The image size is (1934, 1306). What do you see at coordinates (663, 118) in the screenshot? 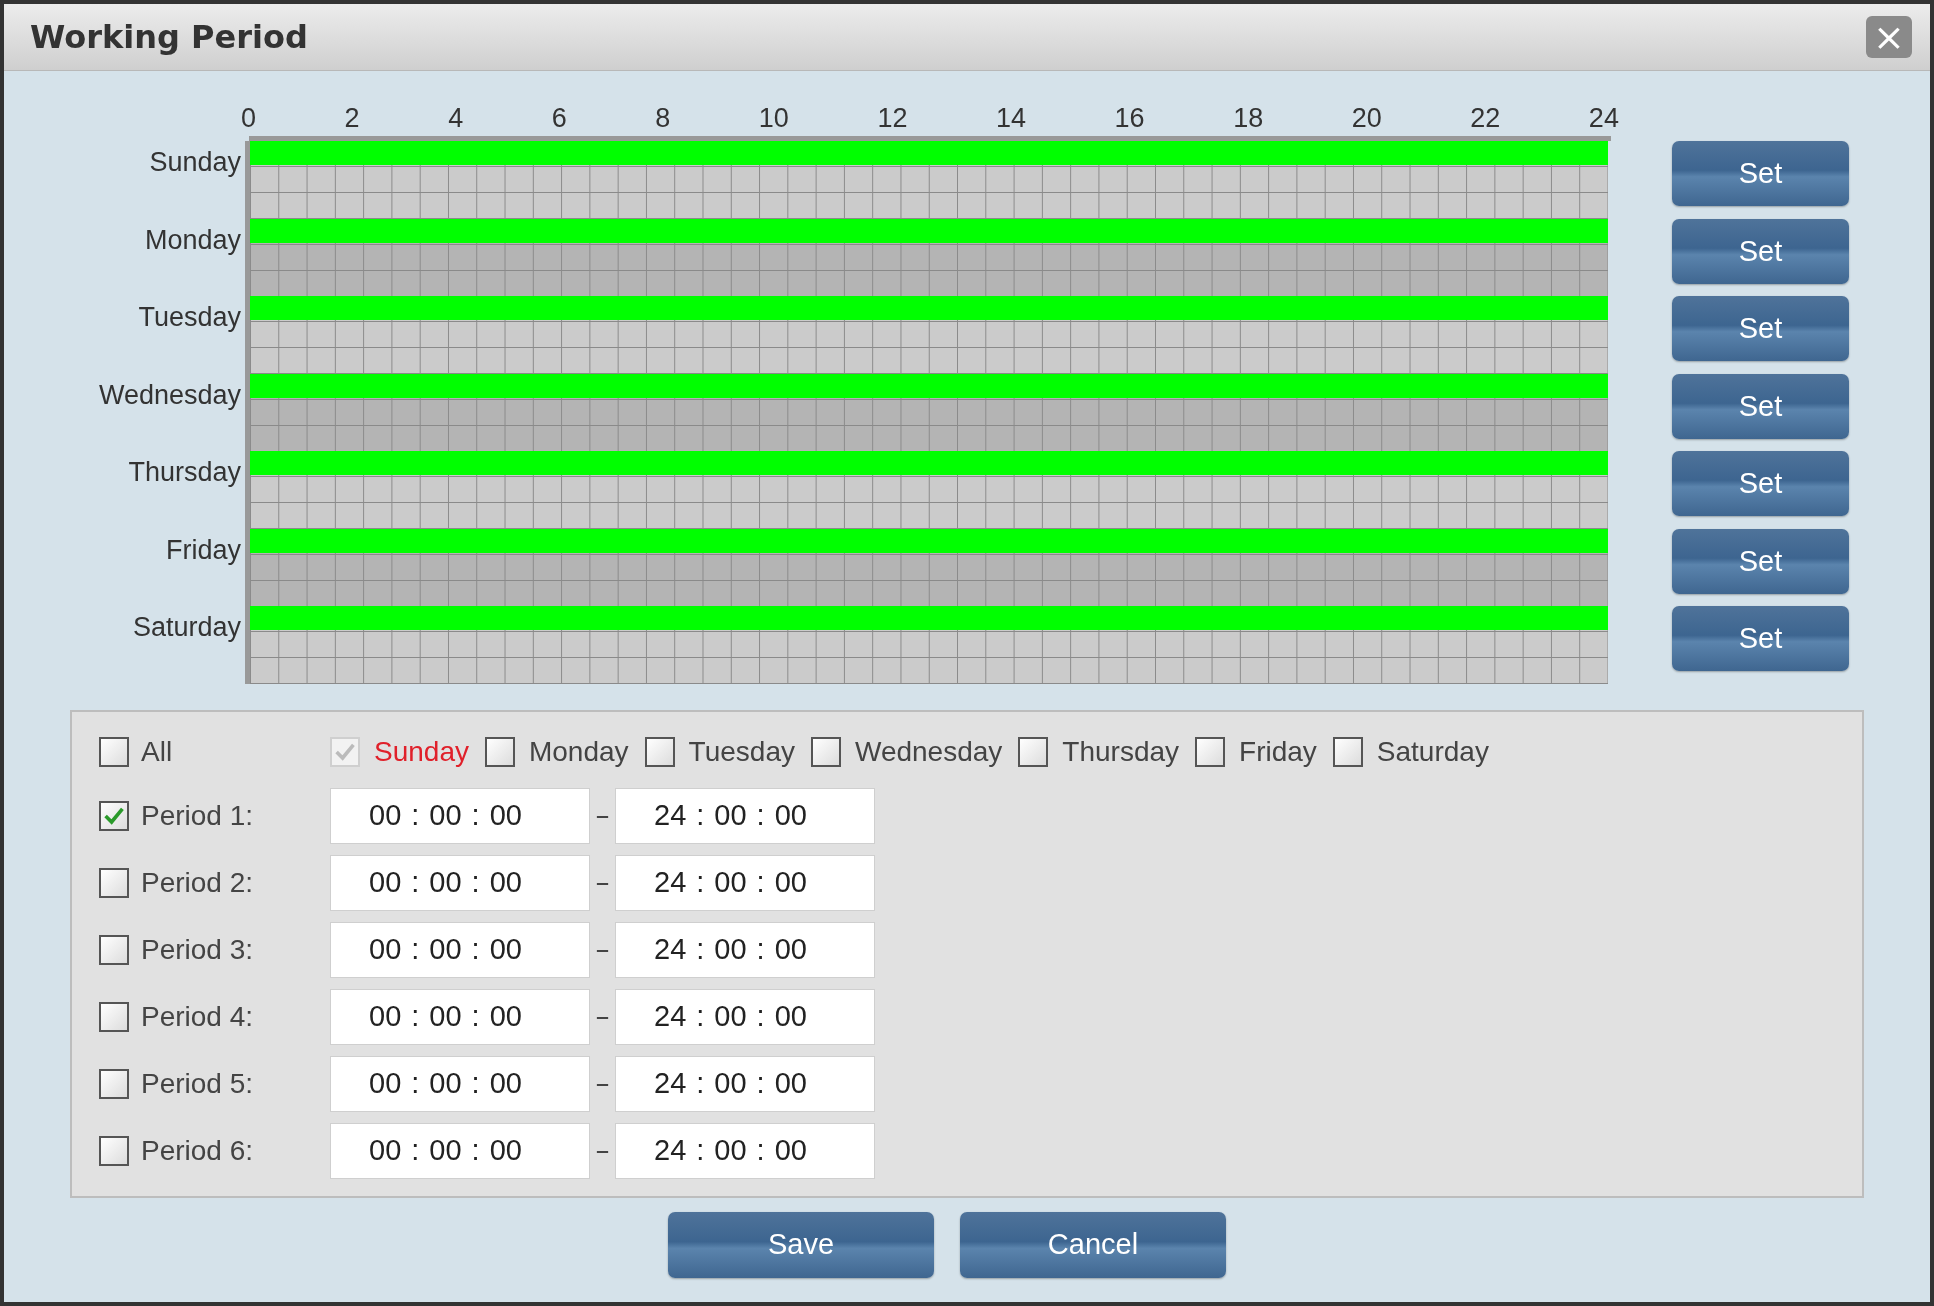
I see `hour-label: 8` at bounding box center [663, 118].